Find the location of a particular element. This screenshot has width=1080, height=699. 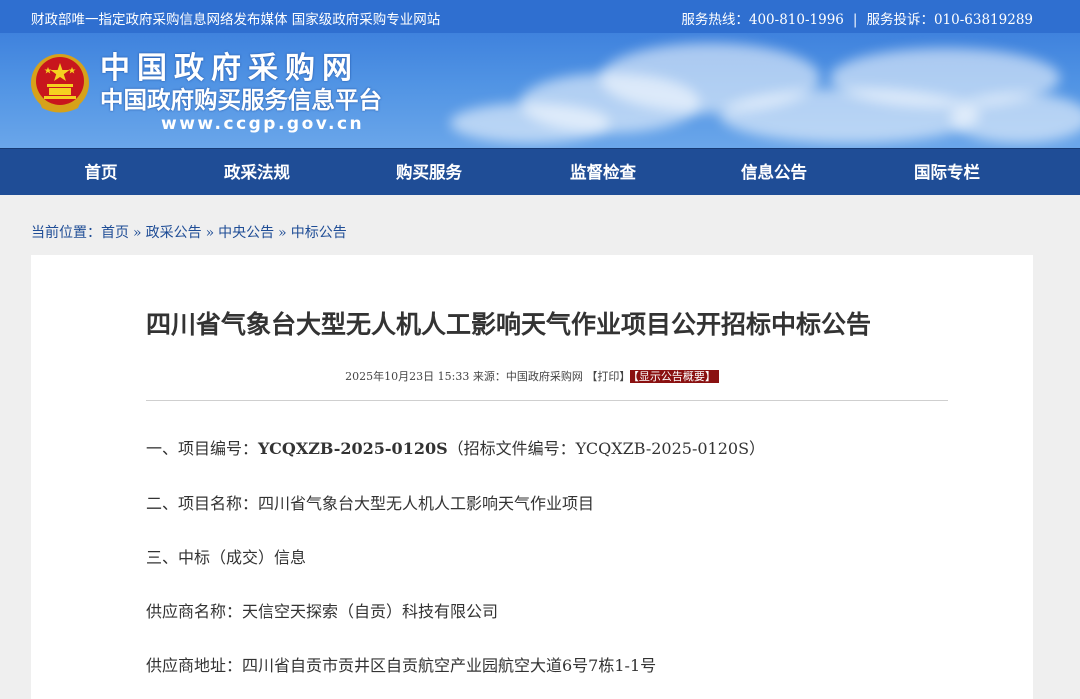

logo-url: www.ccgp.gov.cn is located at coordinates (263, 124).